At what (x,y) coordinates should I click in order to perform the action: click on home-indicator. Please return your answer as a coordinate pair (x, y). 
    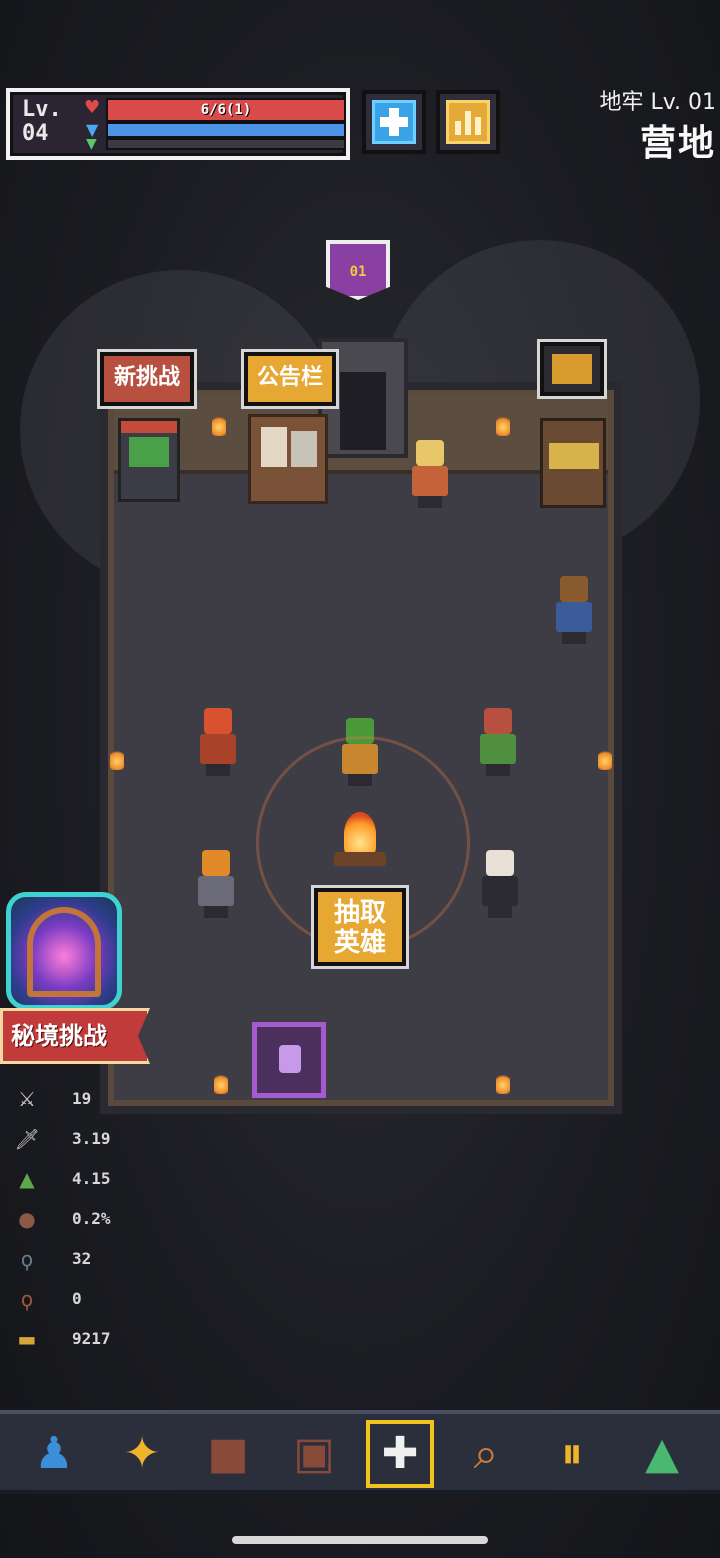
    Looking at the image, I should click on (360, 1540).